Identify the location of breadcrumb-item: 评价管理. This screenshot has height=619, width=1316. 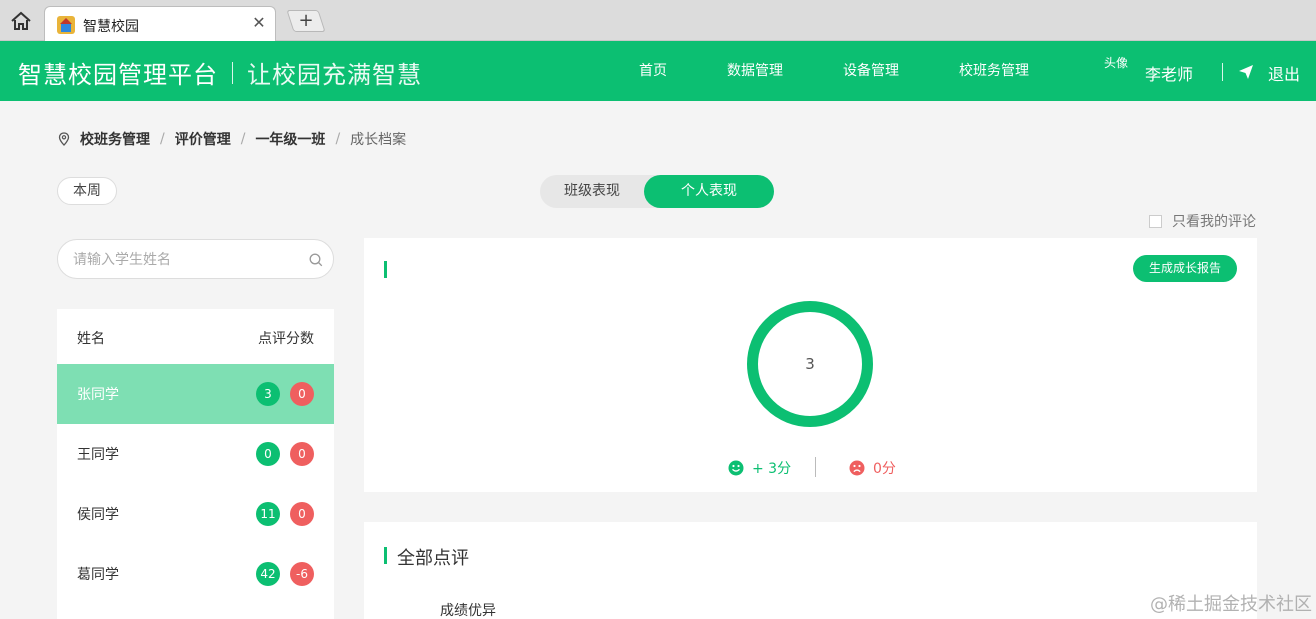
(203, 139).